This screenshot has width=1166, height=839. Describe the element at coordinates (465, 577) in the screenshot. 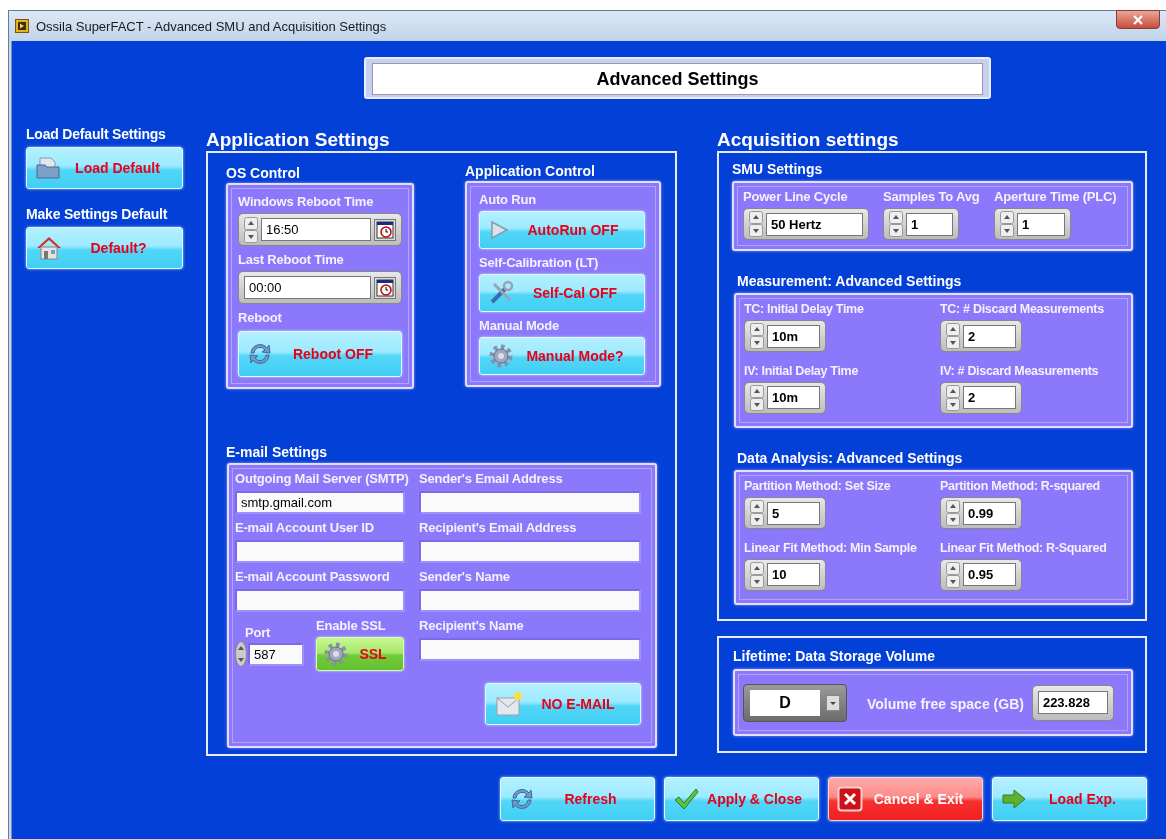

I see `field-label: Sender's Name` at that location.